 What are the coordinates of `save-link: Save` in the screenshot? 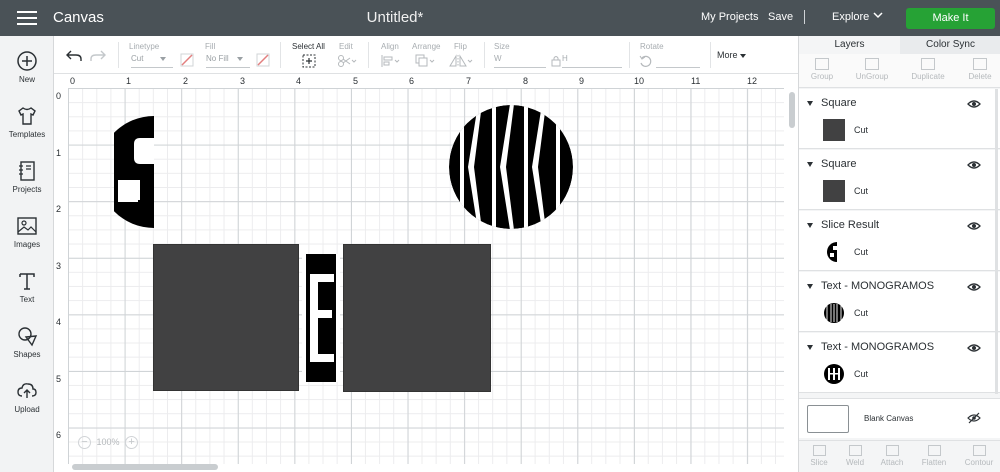 It's located at (780, 17).